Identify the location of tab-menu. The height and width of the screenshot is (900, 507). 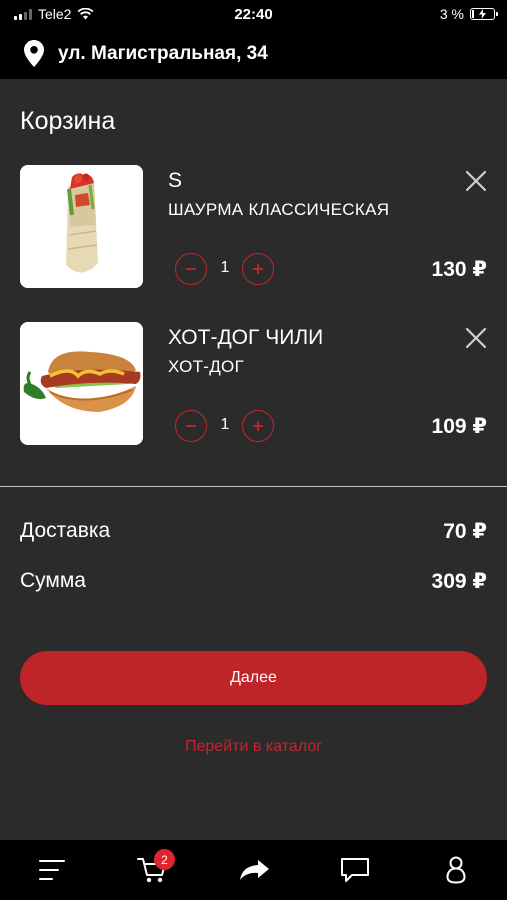
(52, 870).